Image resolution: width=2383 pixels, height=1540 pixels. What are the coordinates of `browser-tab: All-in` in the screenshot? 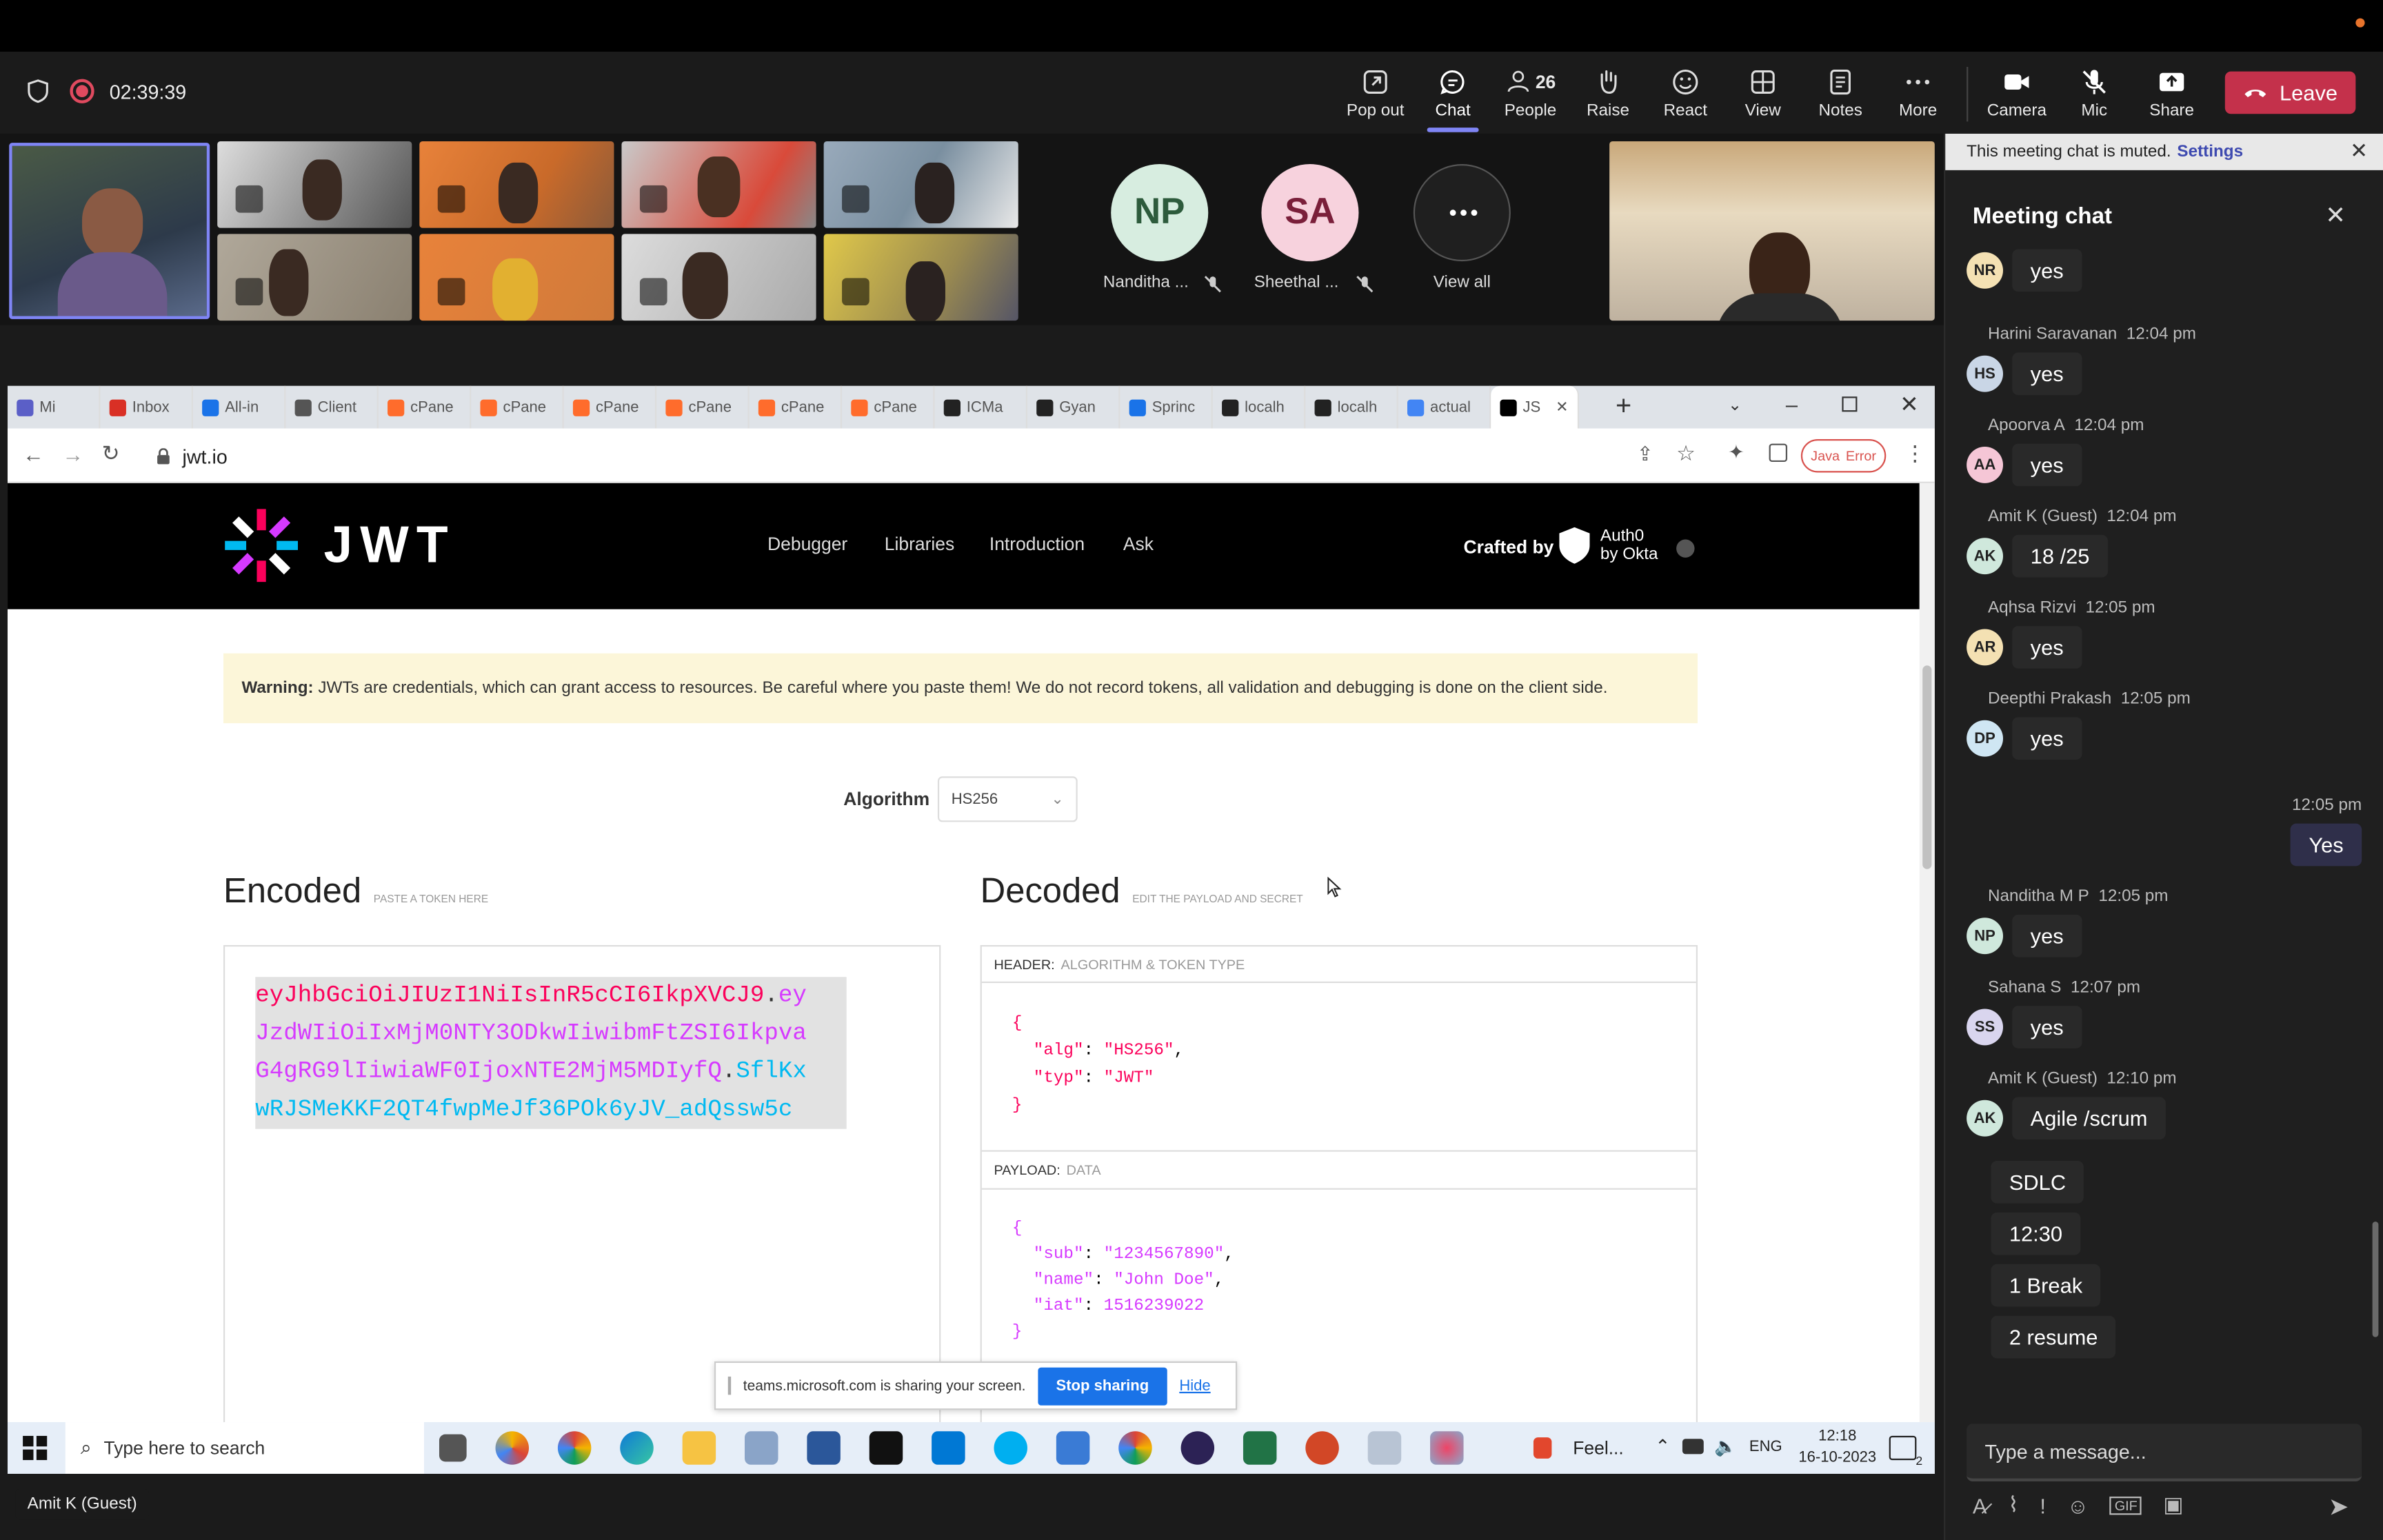 It's located at (239, 407).